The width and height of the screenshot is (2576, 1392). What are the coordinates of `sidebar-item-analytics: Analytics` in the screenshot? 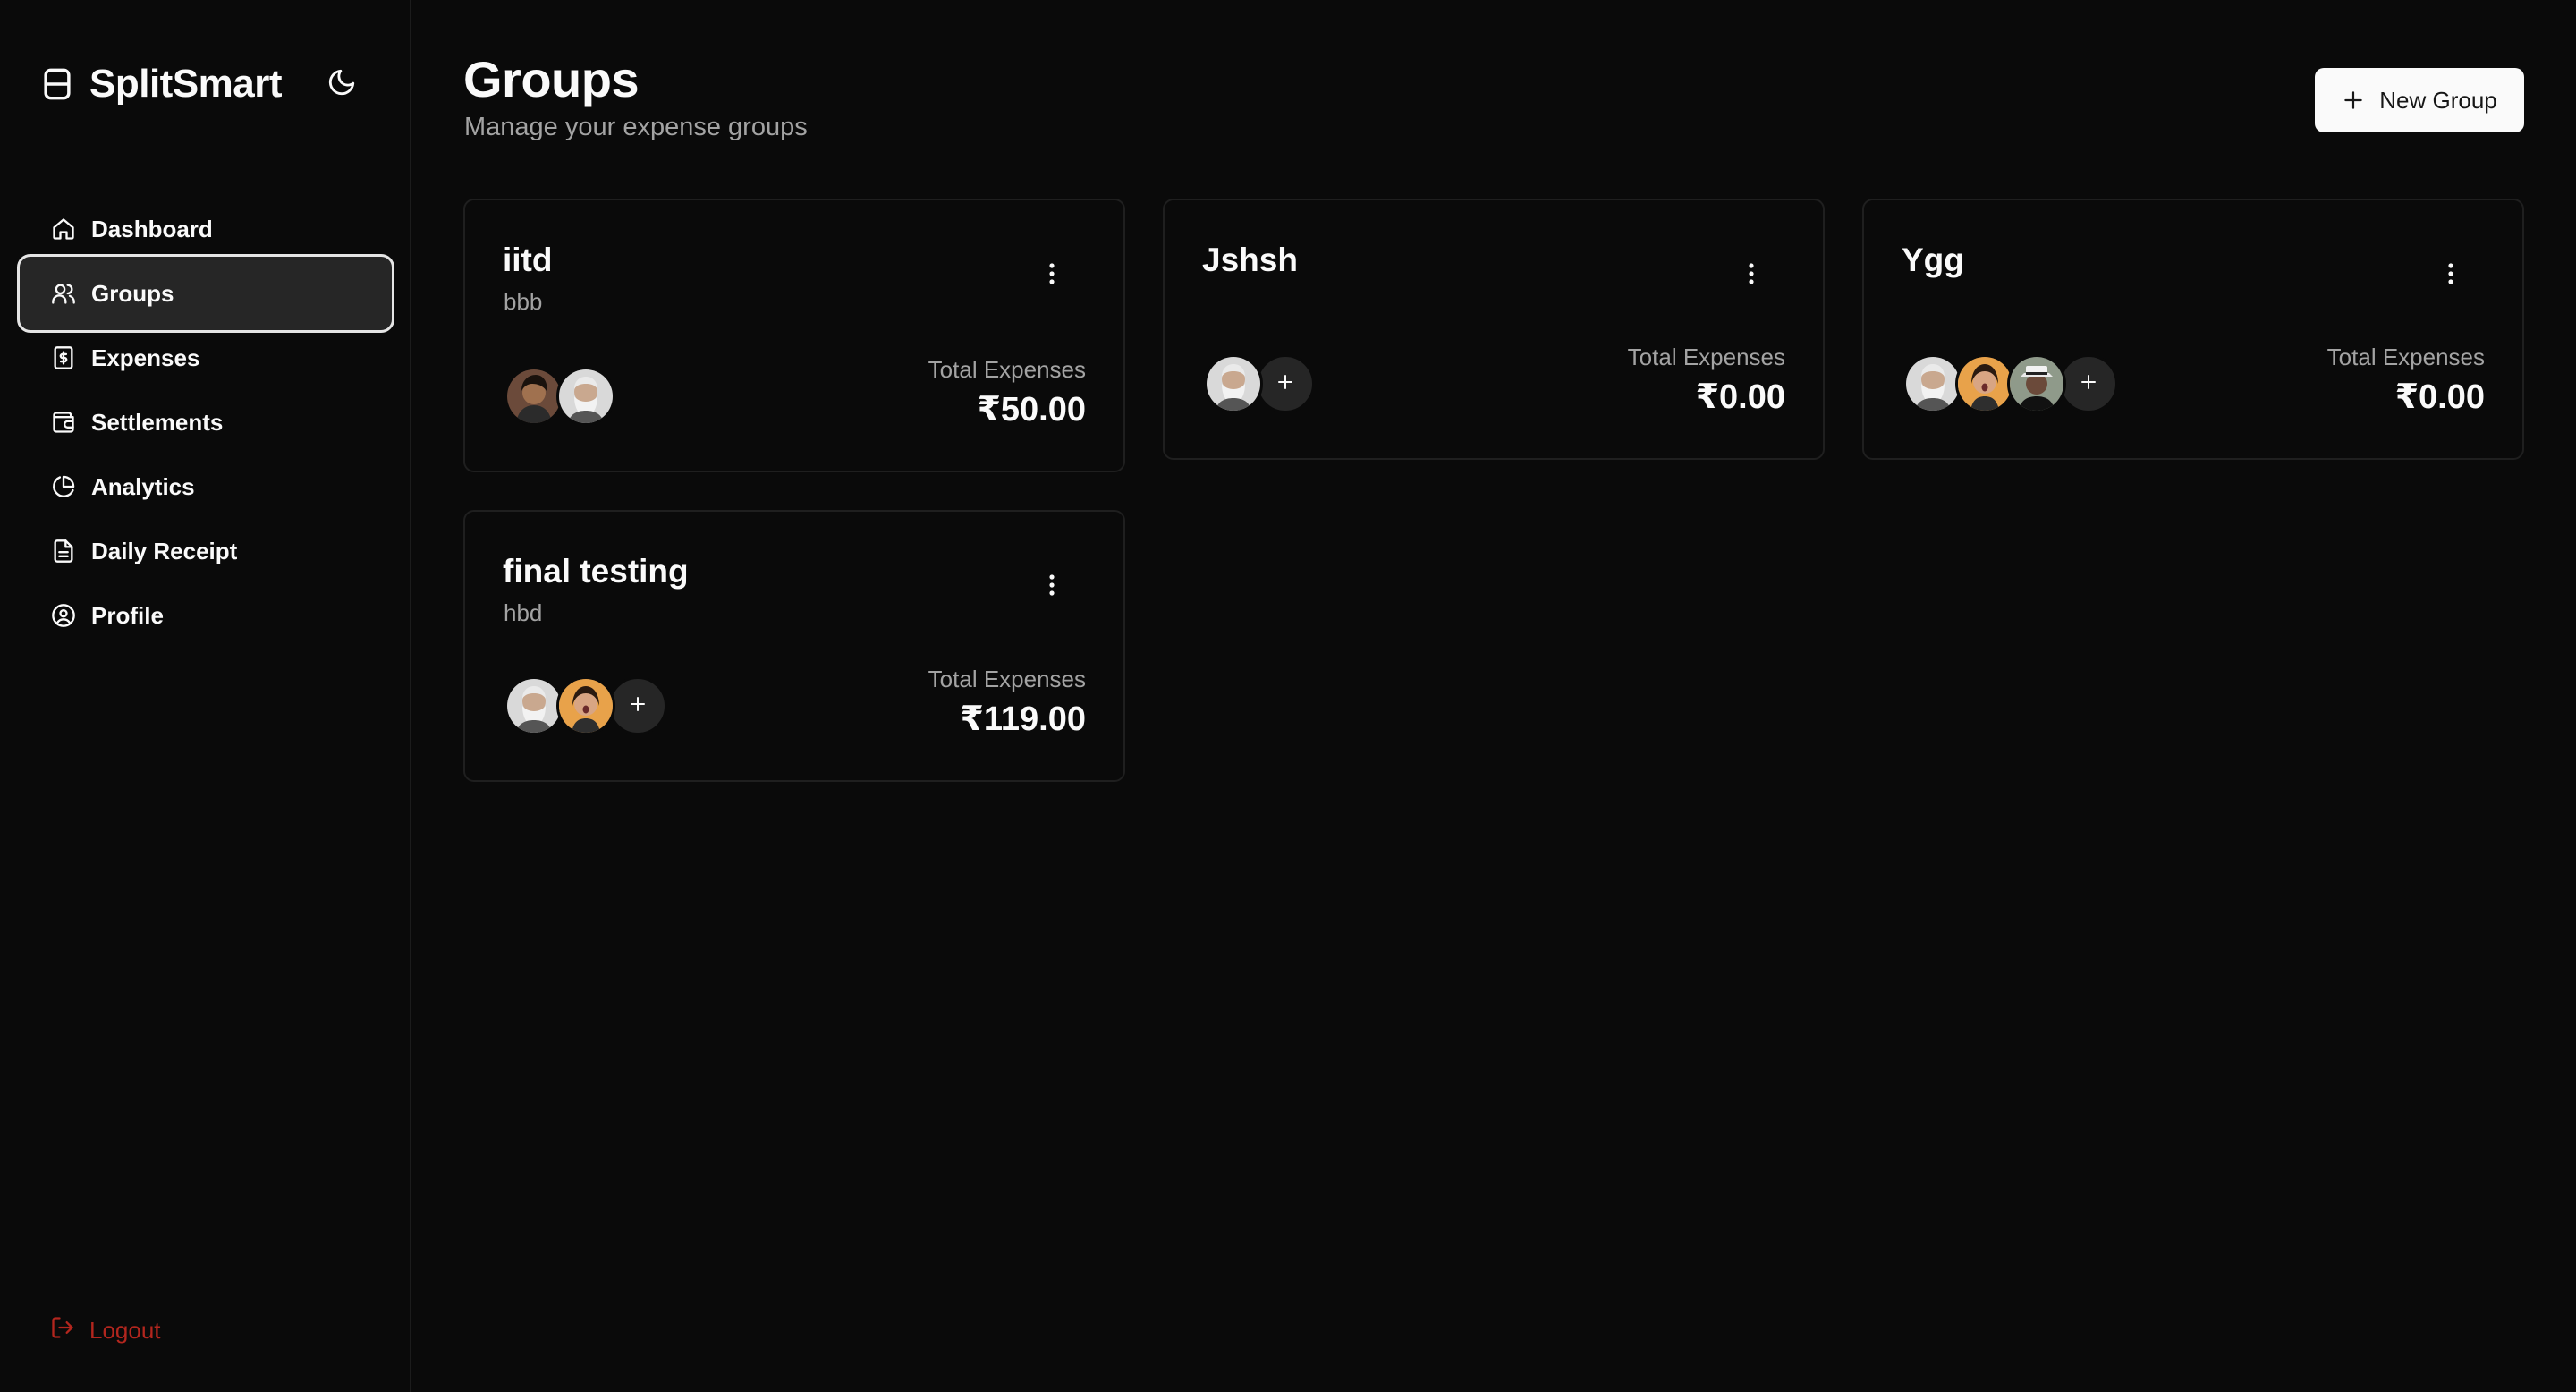 It's located at (206, 486).